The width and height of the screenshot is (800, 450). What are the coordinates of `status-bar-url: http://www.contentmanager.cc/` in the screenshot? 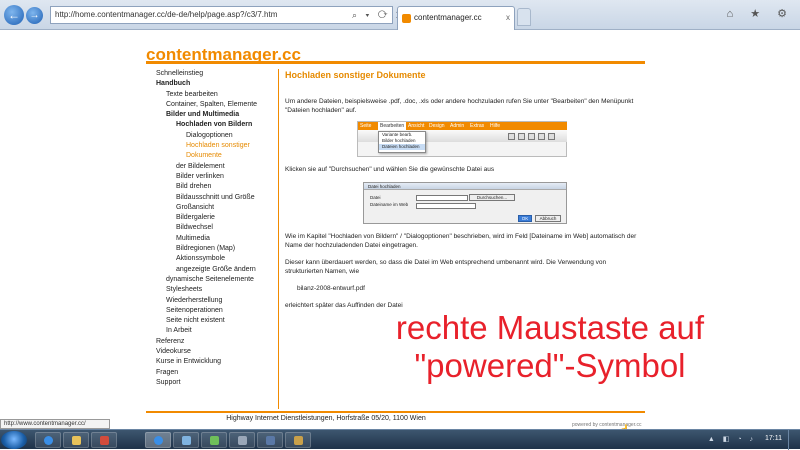 It's located at (55, 424).